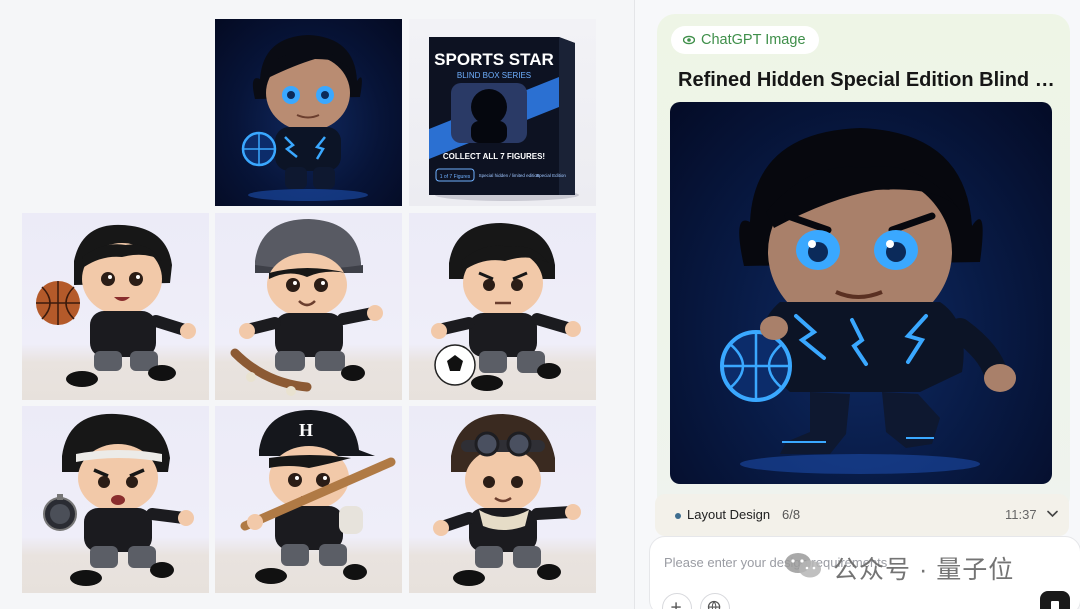  Describe the element at coordinates (678, 516) in the screenshot. I see `status-dot` at that location.